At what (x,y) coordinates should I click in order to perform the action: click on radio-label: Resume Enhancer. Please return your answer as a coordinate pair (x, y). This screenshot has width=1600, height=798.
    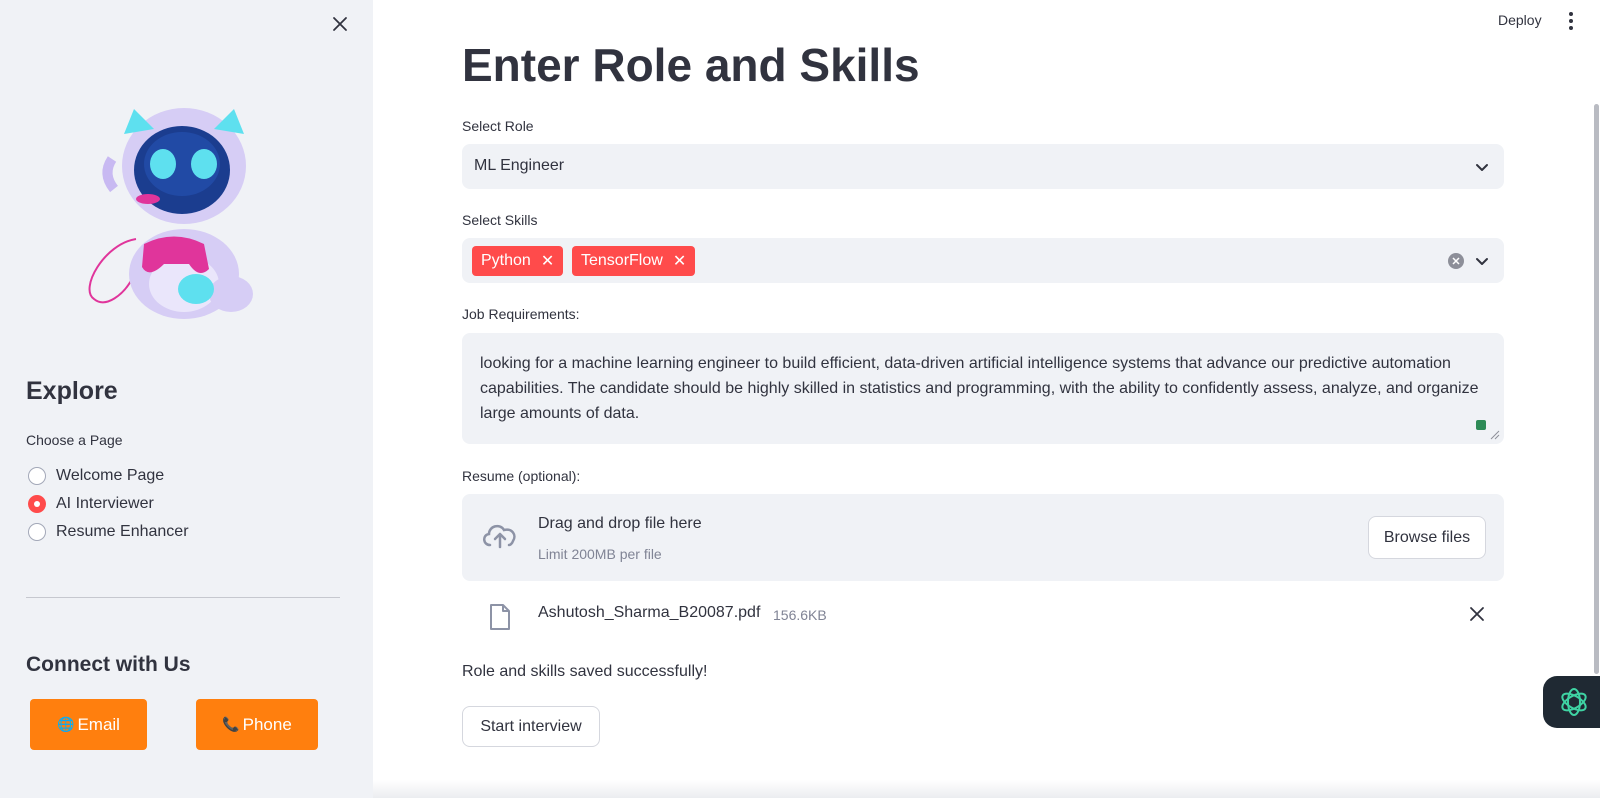
    Looking at the image, I should click on (122, 531).